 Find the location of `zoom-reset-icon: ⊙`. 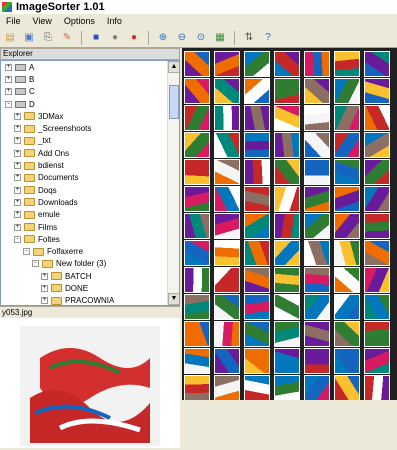

zoom-reset-icon: ⊙ is located at coordinates (201, 38).